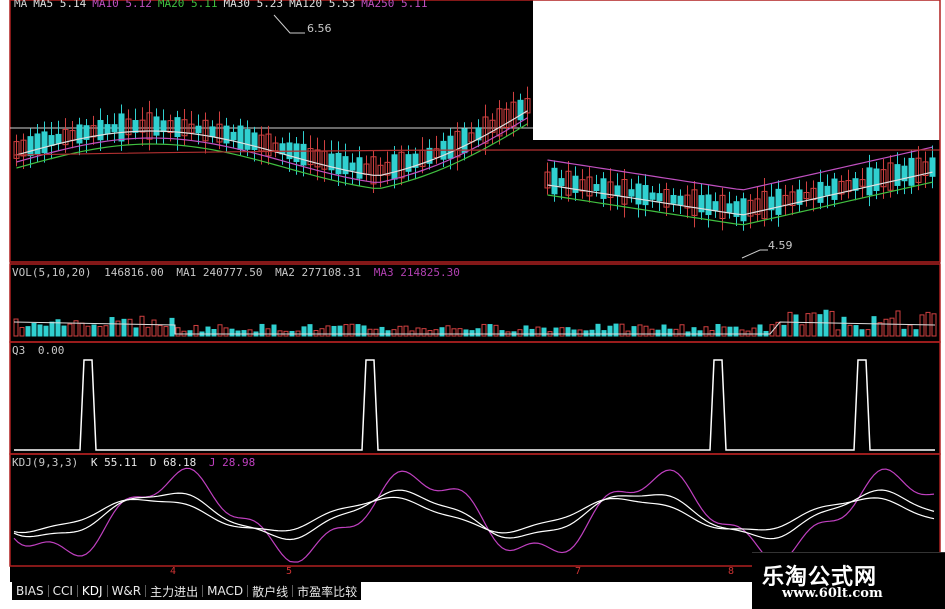  Describe the element at coordinates (173, 462) in the screenshot. I see `kdj-d: D 68.18` at that location.